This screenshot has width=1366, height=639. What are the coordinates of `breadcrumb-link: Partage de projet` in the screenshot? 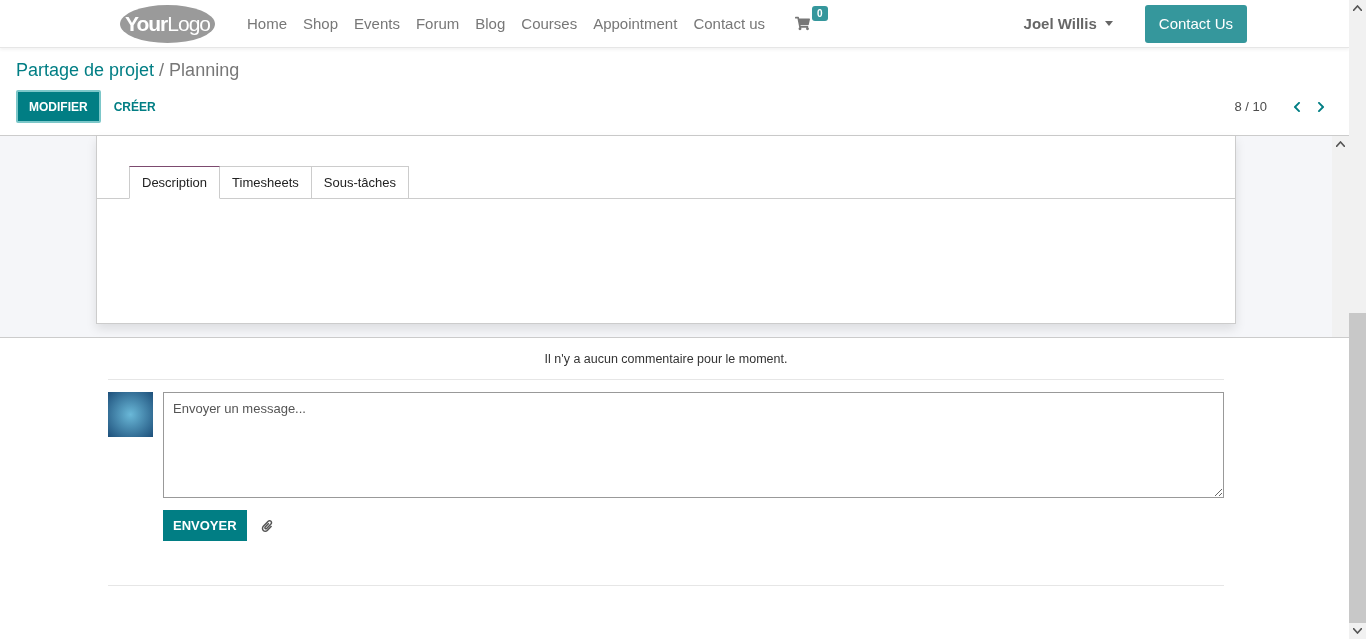 It's located at (85, 70).